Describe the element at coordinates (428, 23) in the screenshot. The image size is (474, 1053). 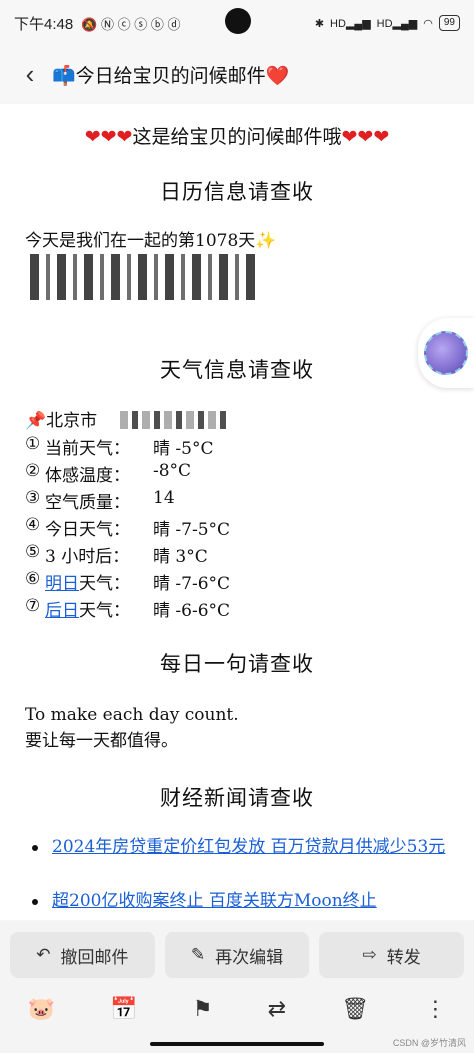
I see `wifi-icon: ◠` at that location.